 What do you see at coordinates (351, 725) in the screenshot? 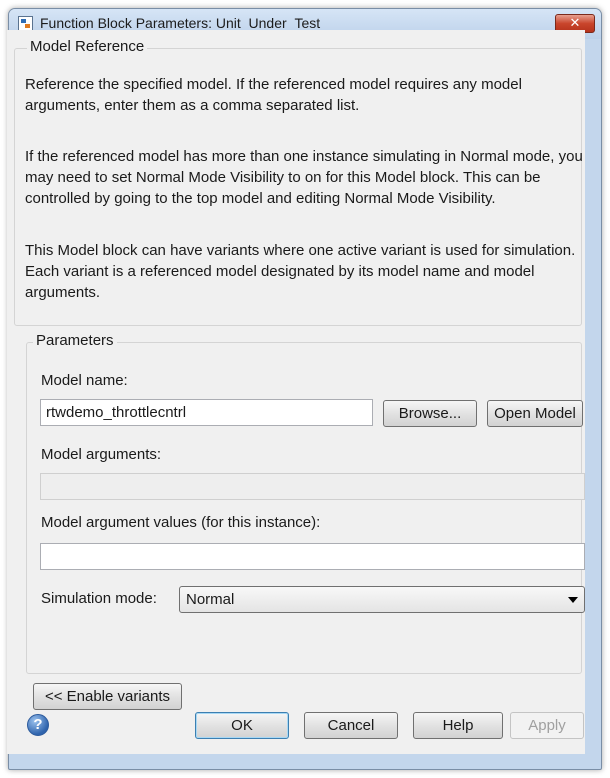
I see `cancel-button: Cancel` at bounding box center [351, 725].